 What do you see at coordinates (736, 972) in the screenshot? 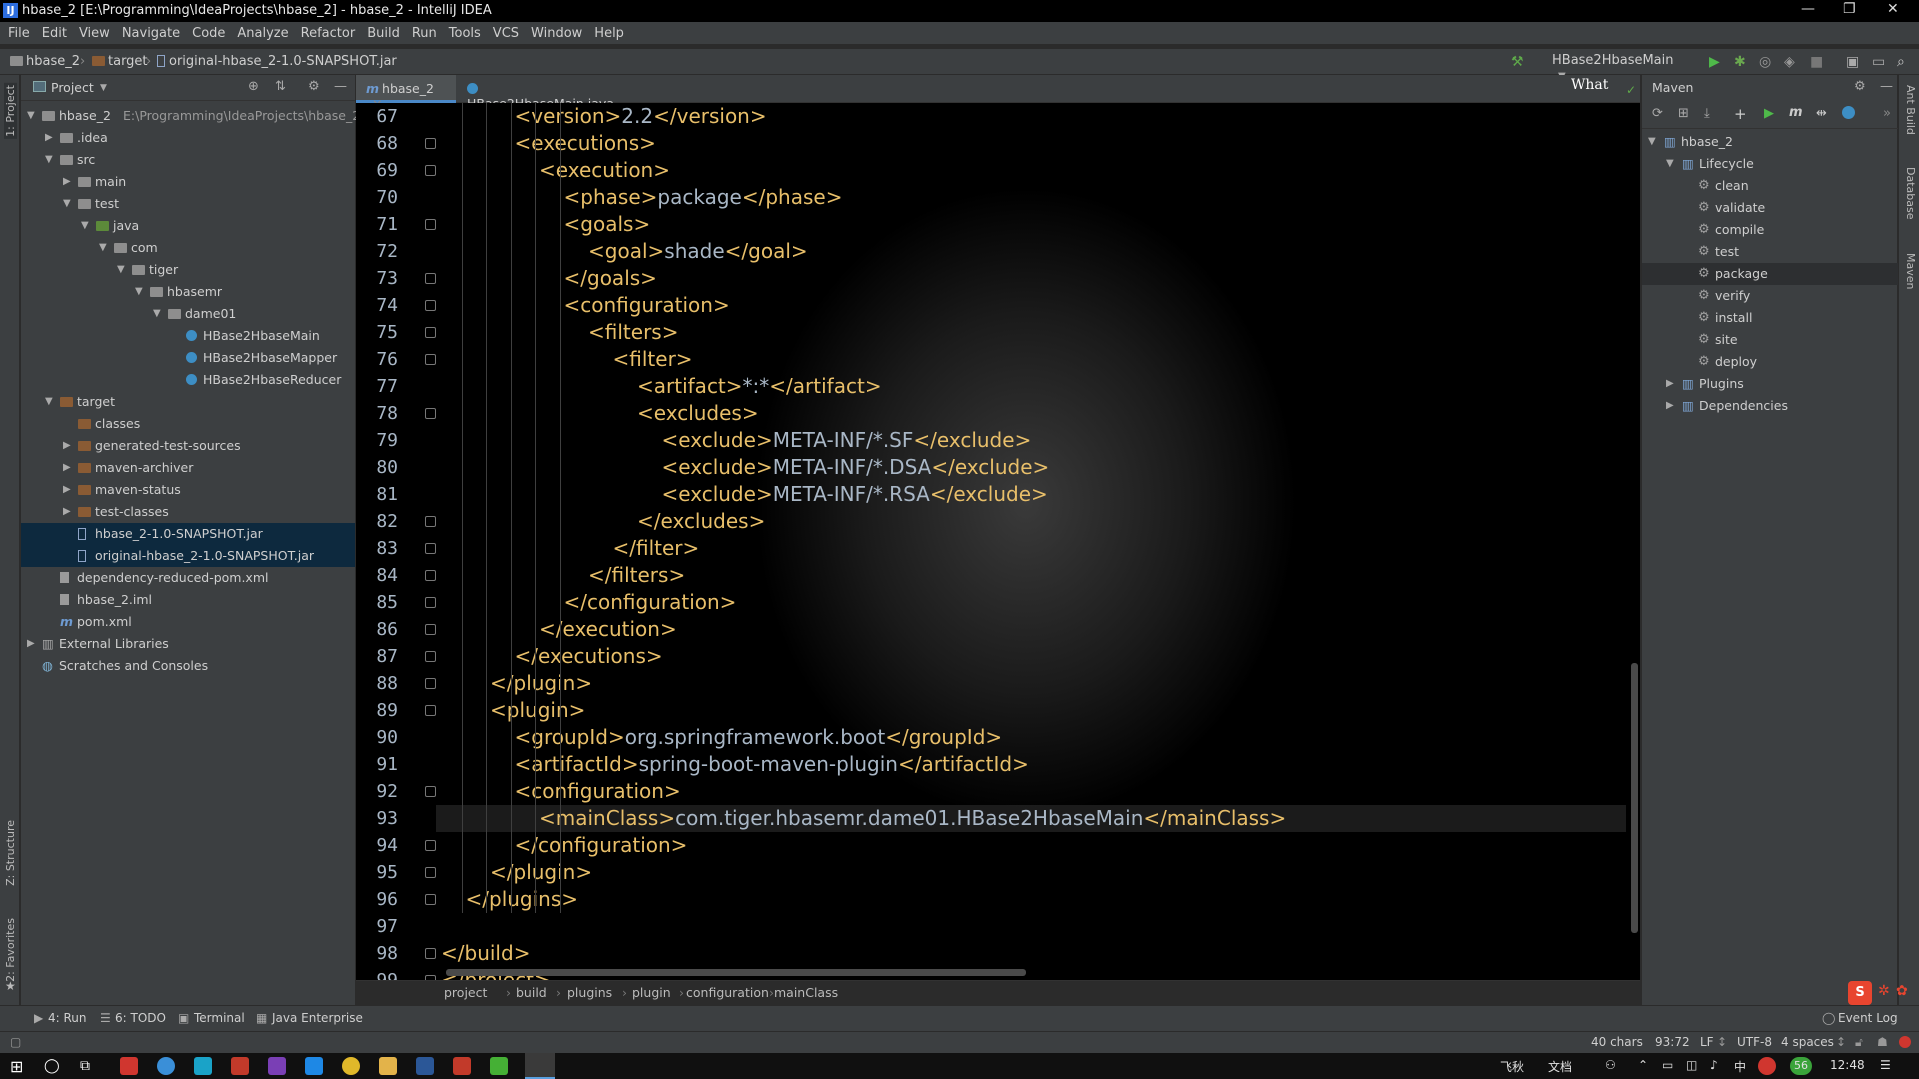
I see `horizontal-scrollbar` at bounding box center [736, 972].